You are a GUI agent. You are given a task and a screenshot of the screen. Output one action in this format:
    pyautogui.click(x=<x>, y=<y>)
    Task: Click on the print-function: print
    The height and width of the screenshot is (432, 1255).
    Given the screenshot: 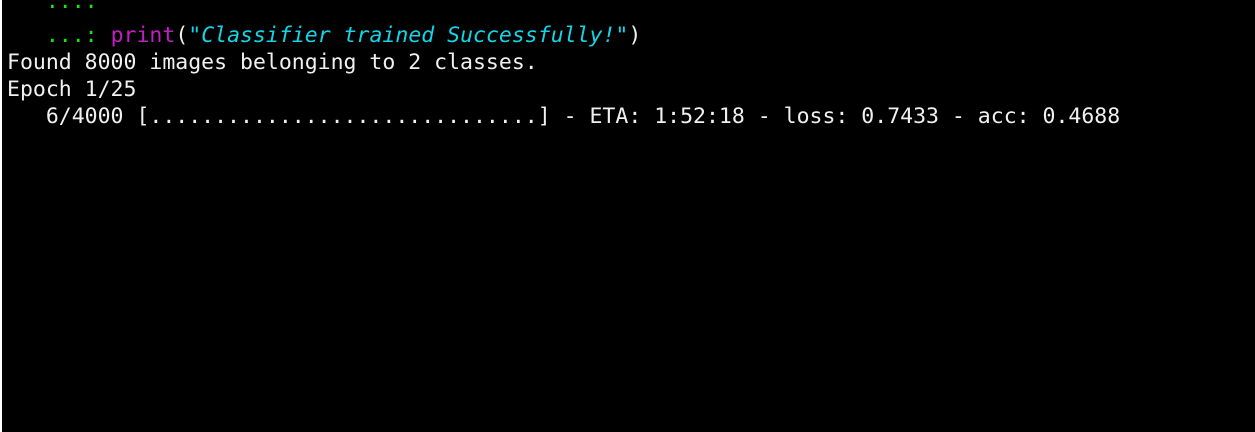 What is the action you would take?
    pyautogui.click(x=143, y=35)
    